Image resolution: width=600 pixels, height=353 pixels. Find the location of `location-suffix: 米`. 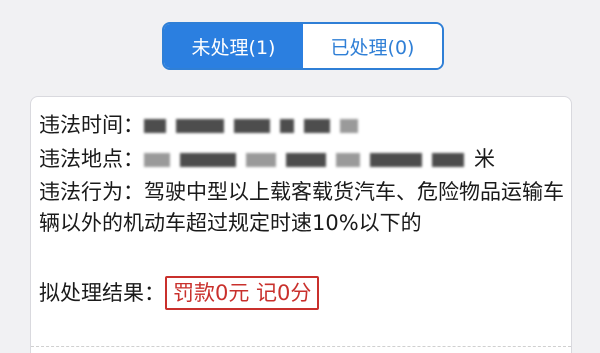

location-suffix: 米 is located at coordinates (484, 159).